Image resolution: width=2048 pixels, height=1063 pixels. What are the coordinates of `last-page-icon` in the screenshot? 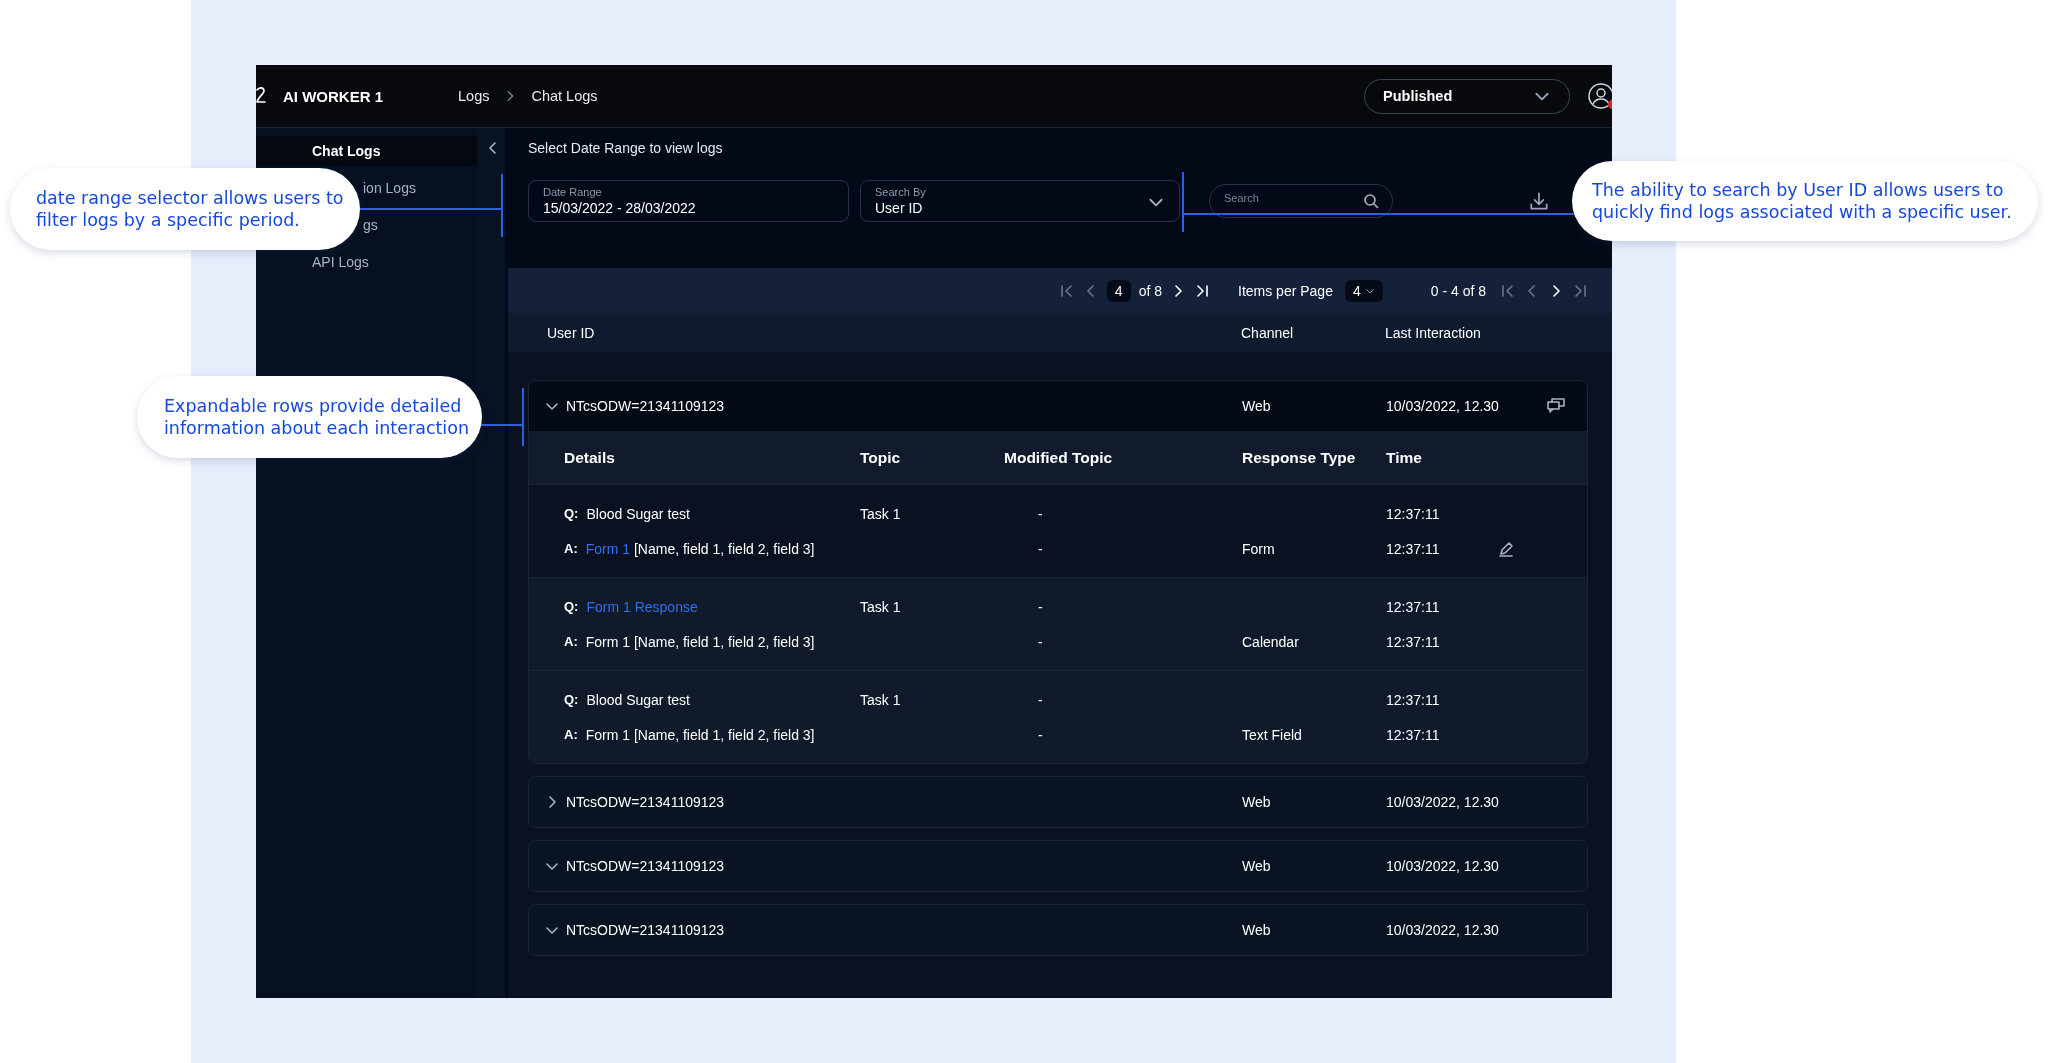 It's located at (1202, 290).